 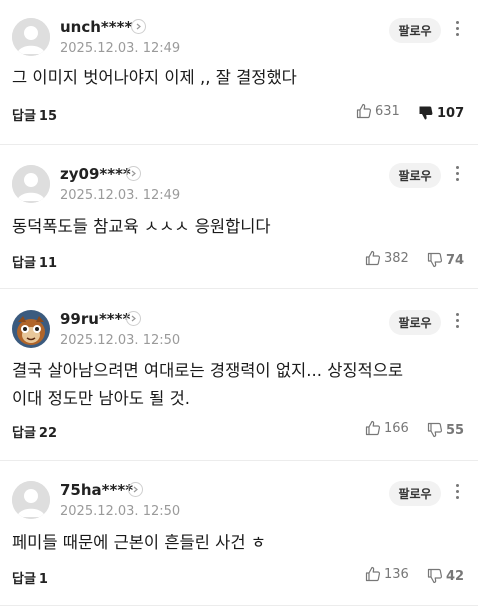 What do you see at coordinates (141, 226) in the screenshot?
I see `comment-text: 동덕폭도들 참교육 ㅅㅅㅅ 응원합니다` at bounding box center [141, 226].